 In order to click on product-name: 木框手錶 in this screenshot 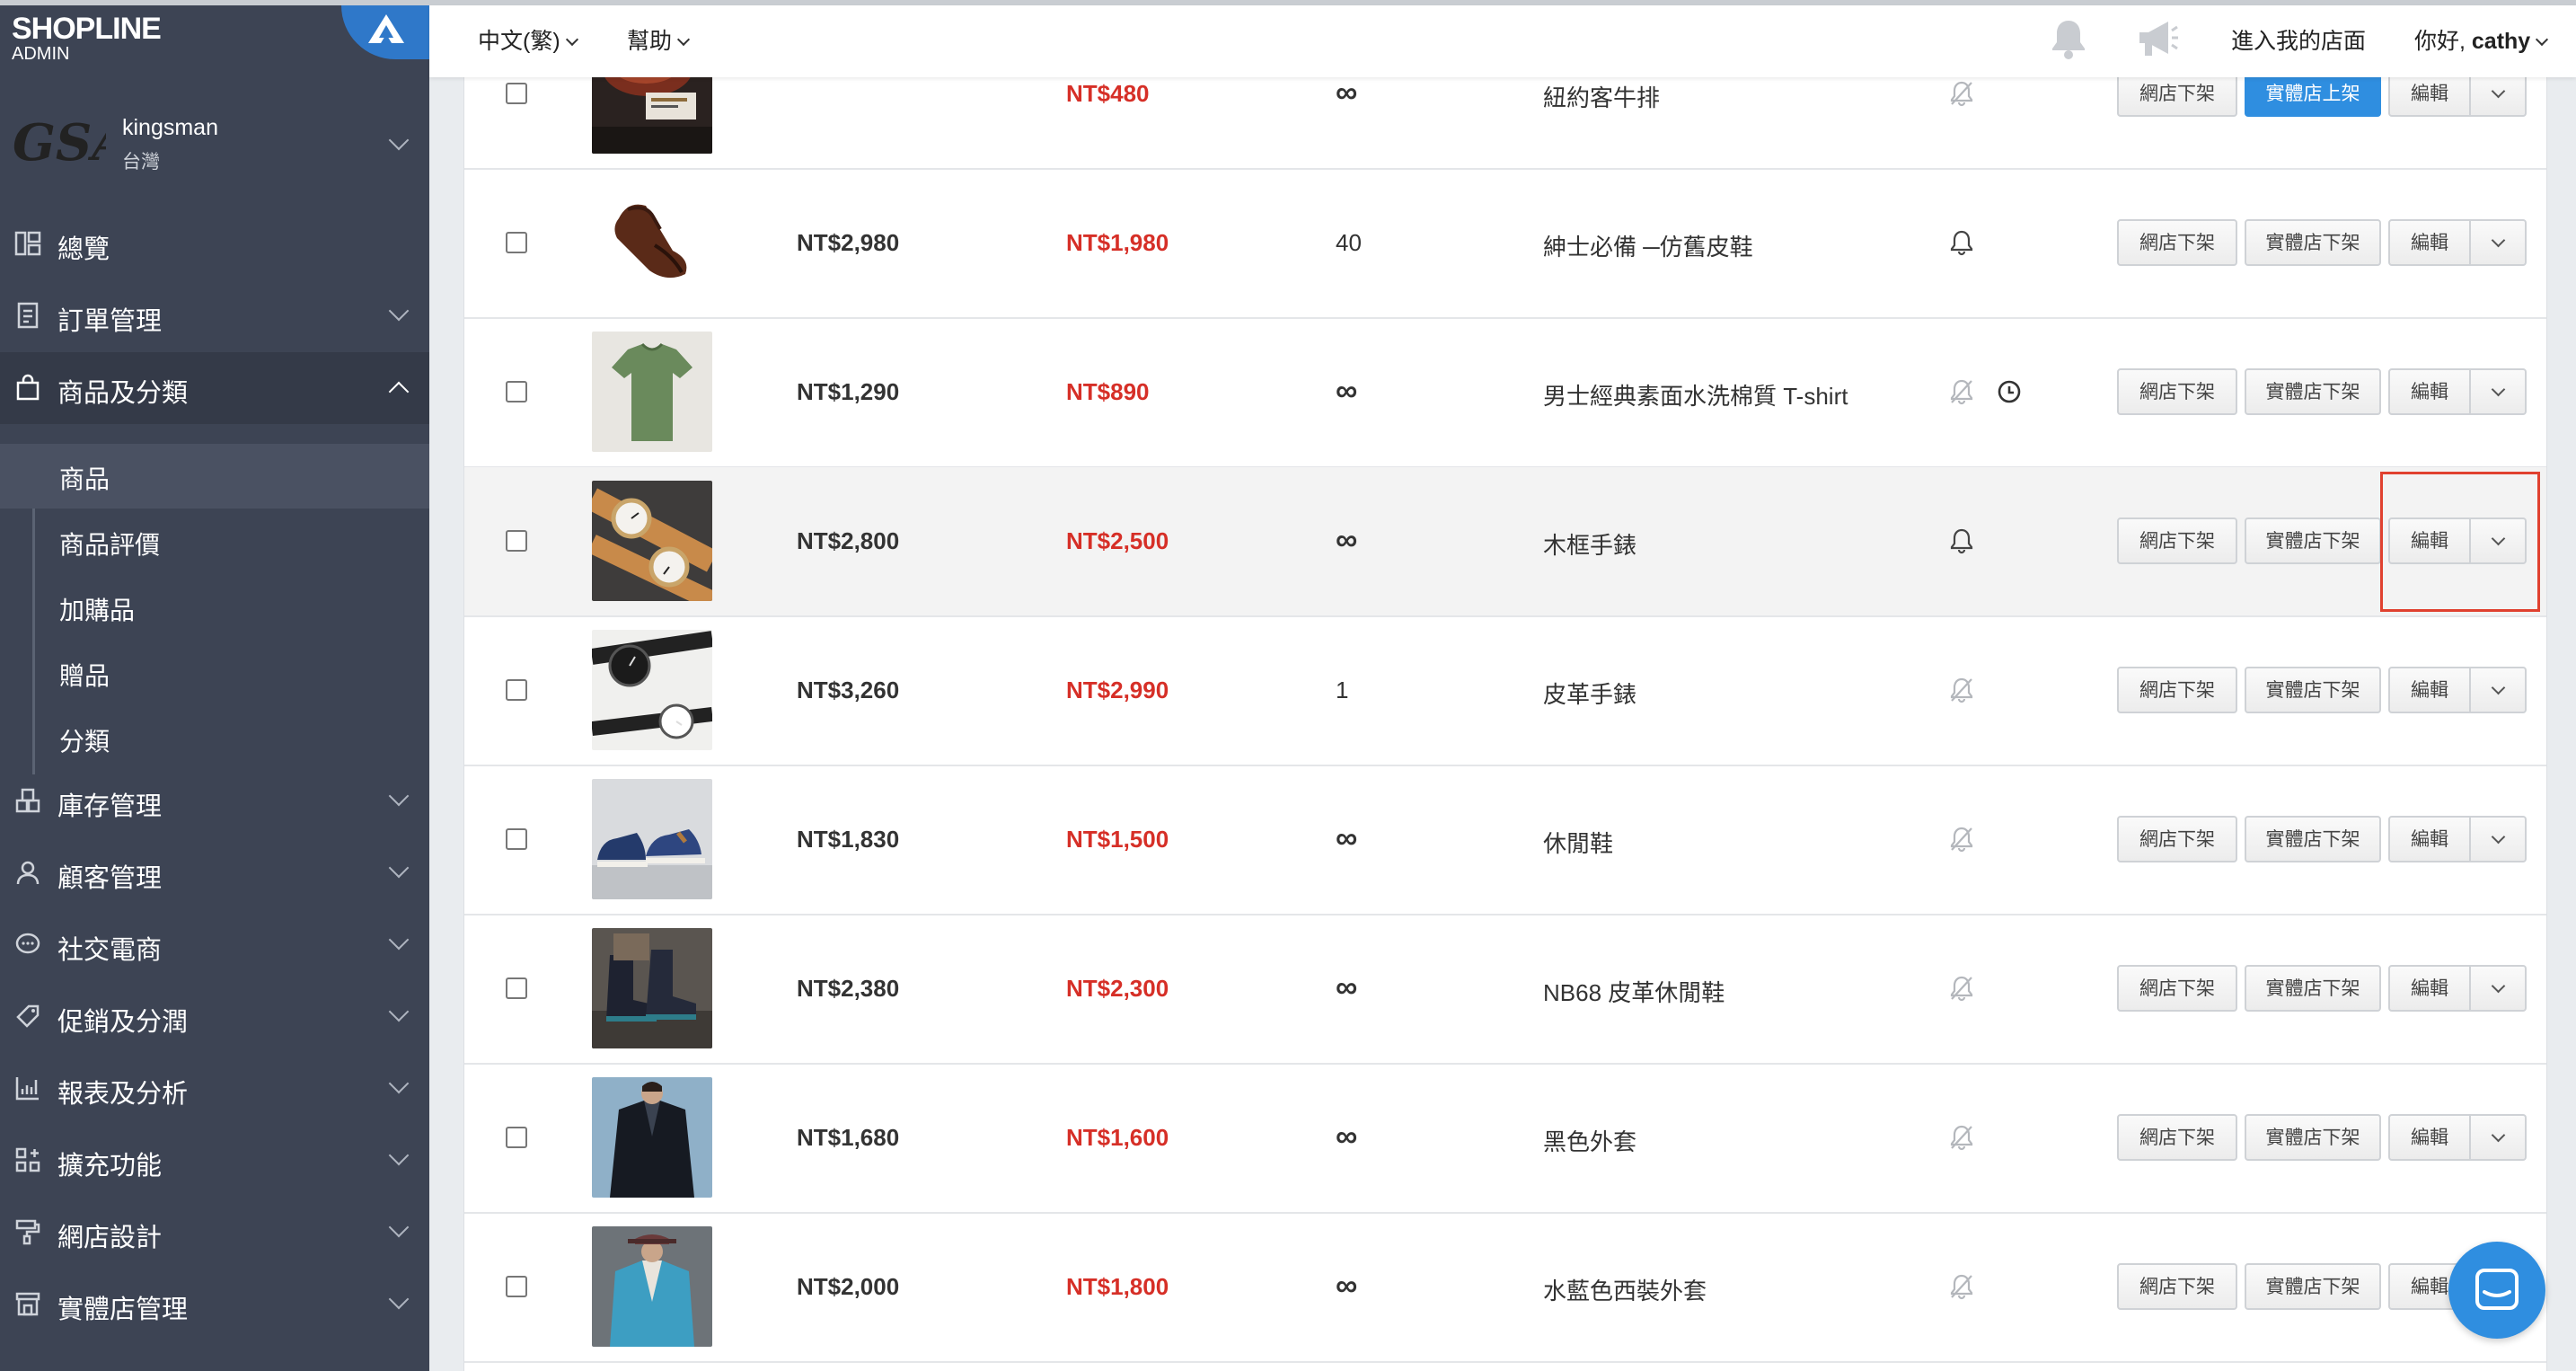, I will do `click(1589, 544)`.